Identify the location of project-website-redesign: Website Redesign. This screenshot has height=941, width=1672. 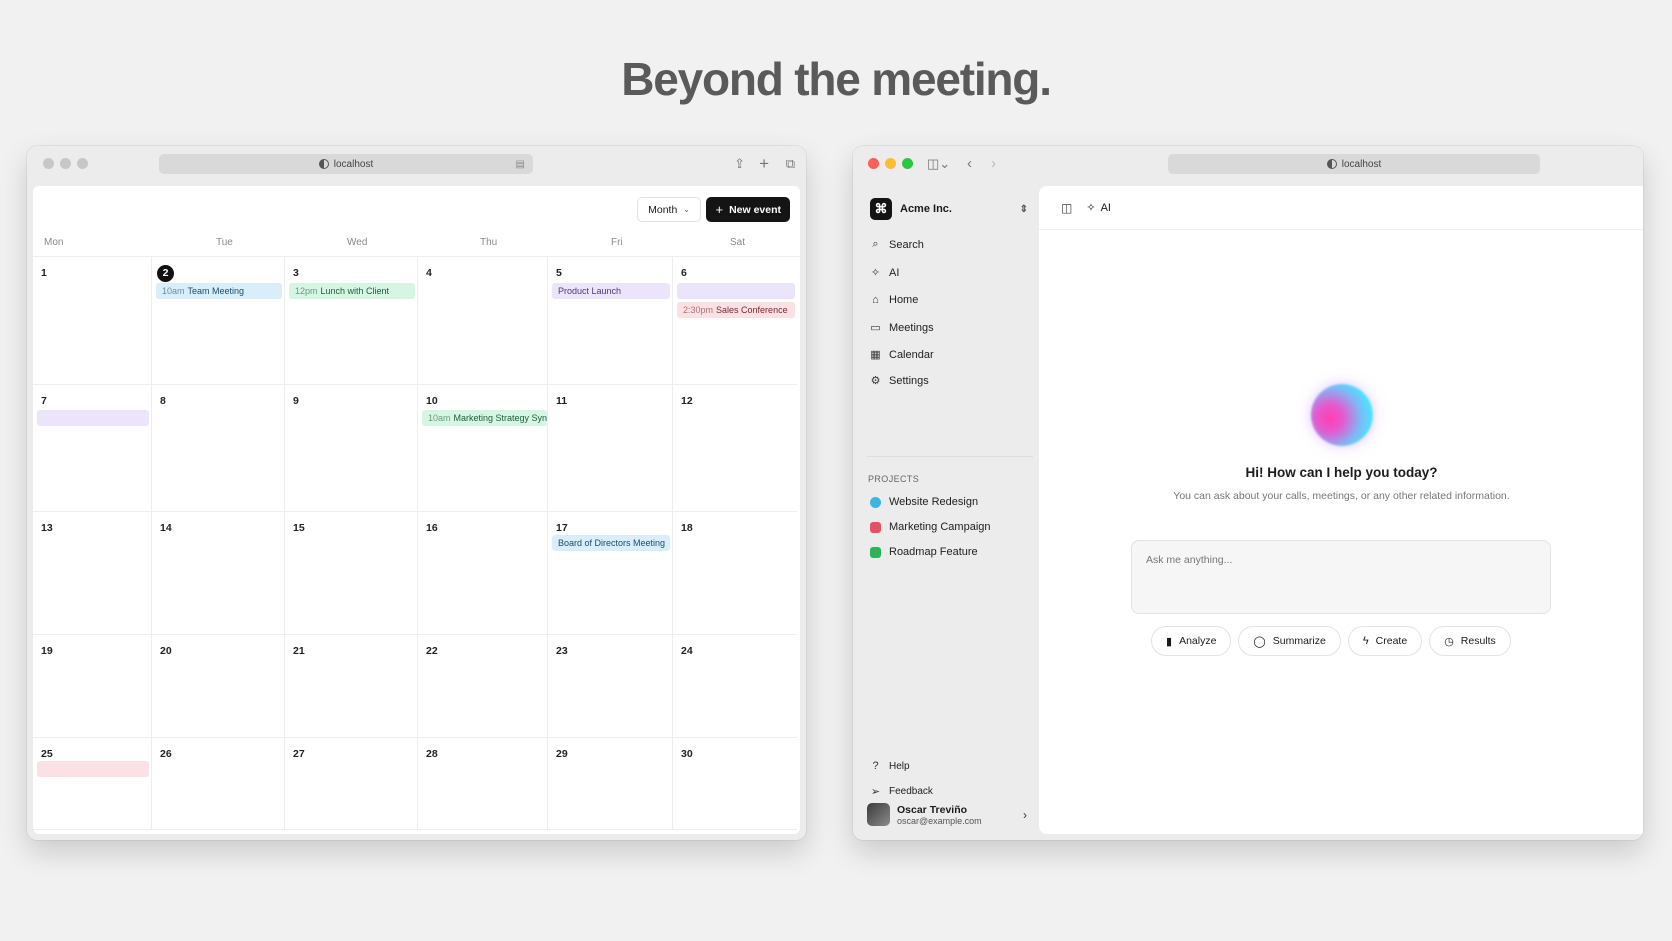
(924, 502).